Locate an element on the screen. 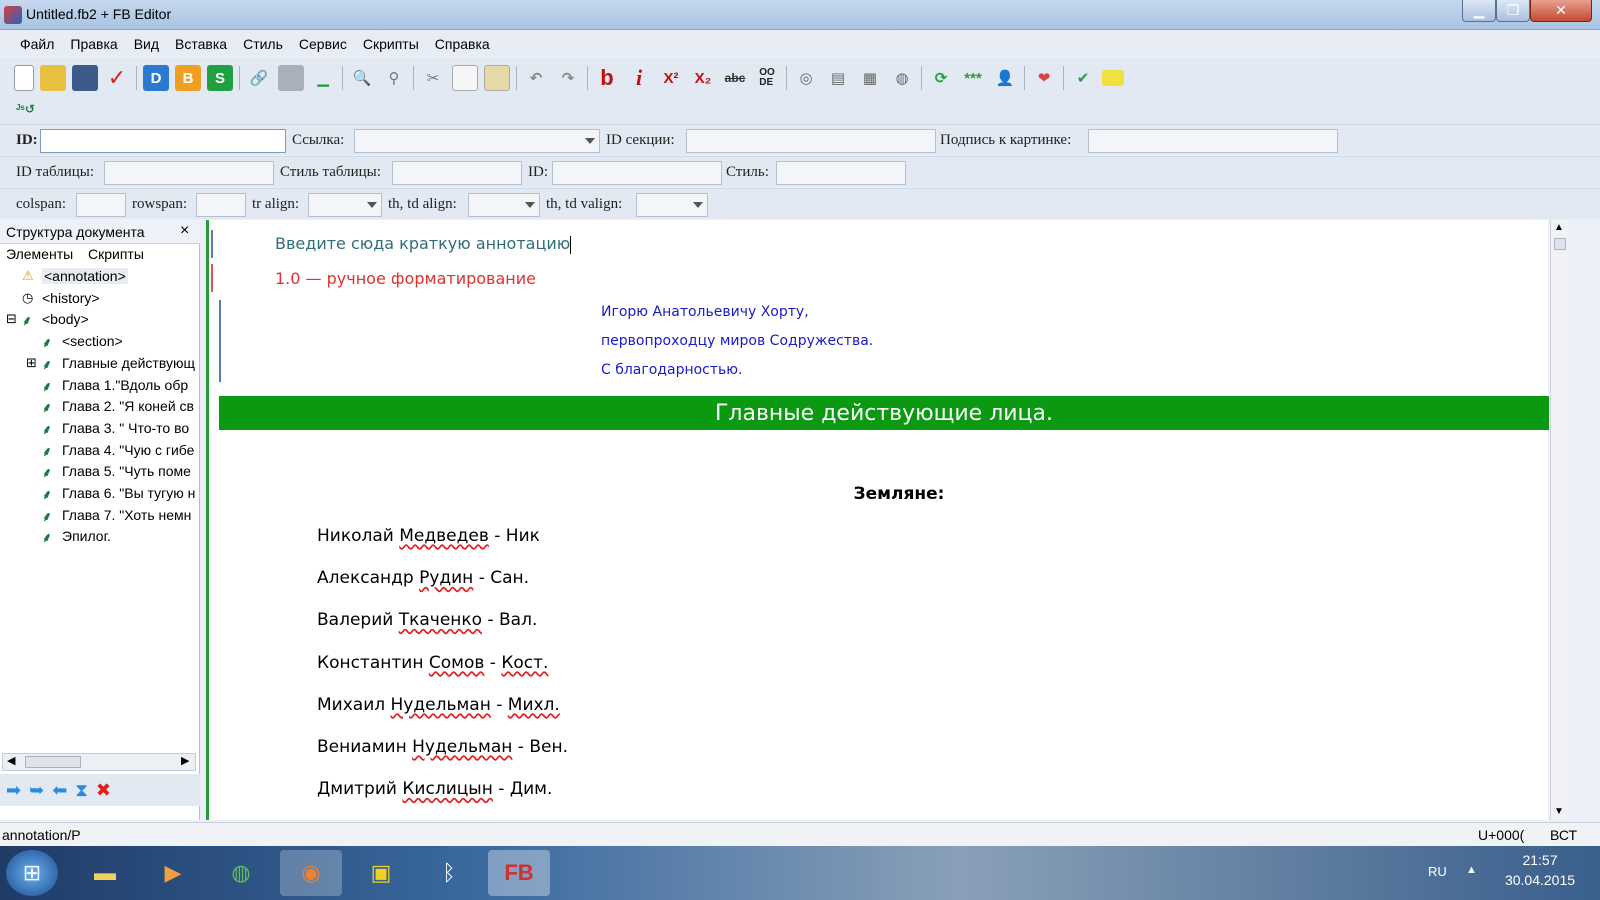  scroll-down-icon: ▼ is located at coordinates (1559, 811).